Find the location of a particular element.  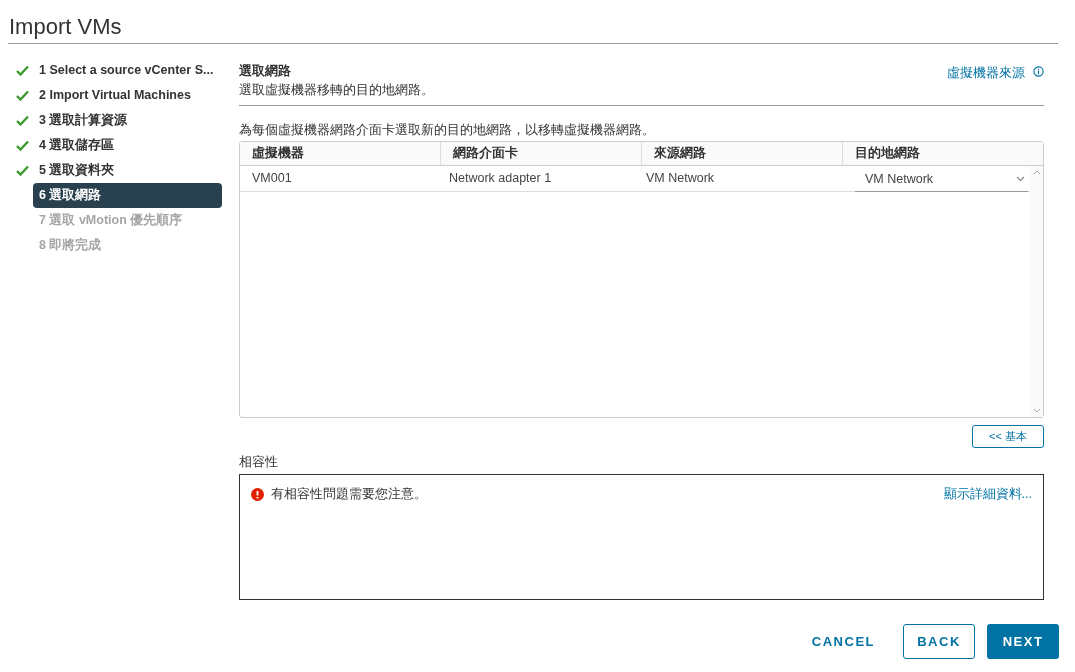

table-cell-text: VM001 is located at coordinates (272, 179).